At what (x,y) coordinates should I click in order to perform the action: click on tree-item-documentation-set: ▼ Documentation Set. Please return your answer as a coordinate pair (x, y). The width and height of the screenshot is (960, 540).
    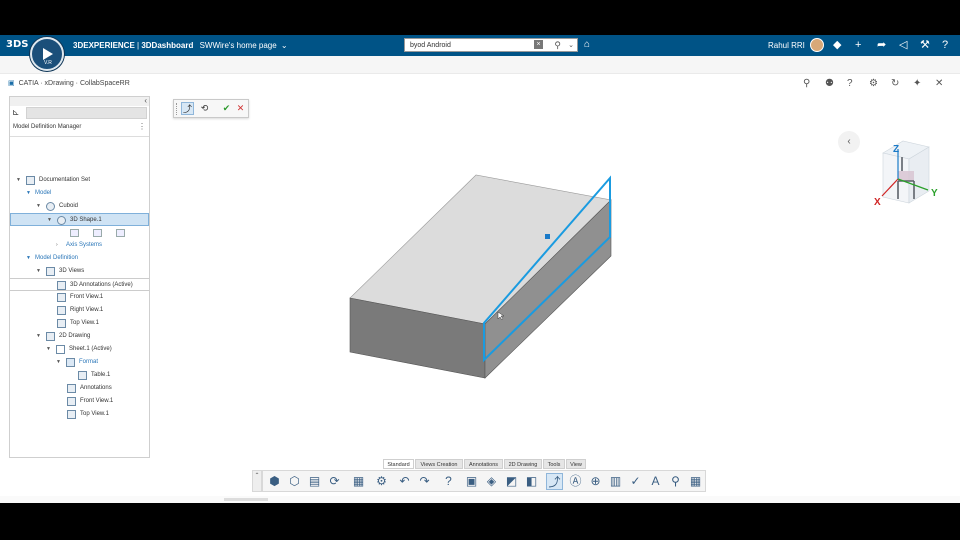
    Looking at the image, I should click on (79, 180).